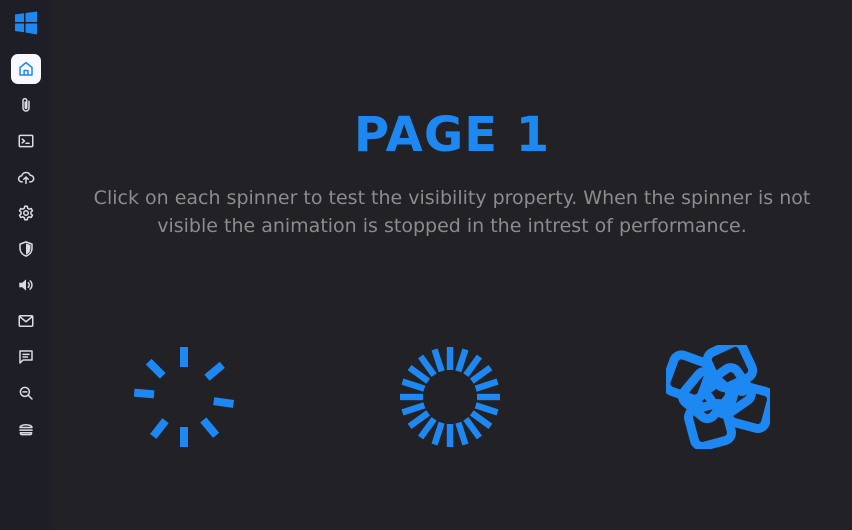 Image resolution: width=852 pixels, height=530 pixels. I want to click on page-title: PAGE 1, so click(452, 135).